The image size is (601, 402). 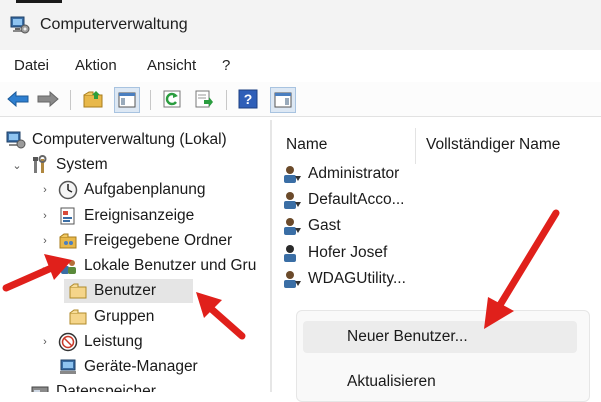 I want to click on tree-item-label: Gruppen, so click(x=124, y=316).